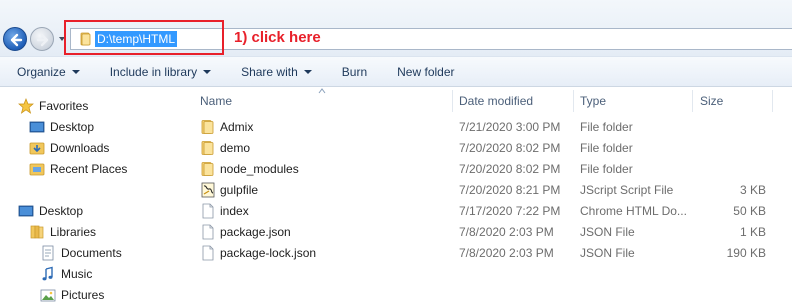 This screenshot has width=792, height=306. What do you see at coordinates (259, 169) in the screenshot?
I see `file-name: node_modules` at bounding box center [259, 169].